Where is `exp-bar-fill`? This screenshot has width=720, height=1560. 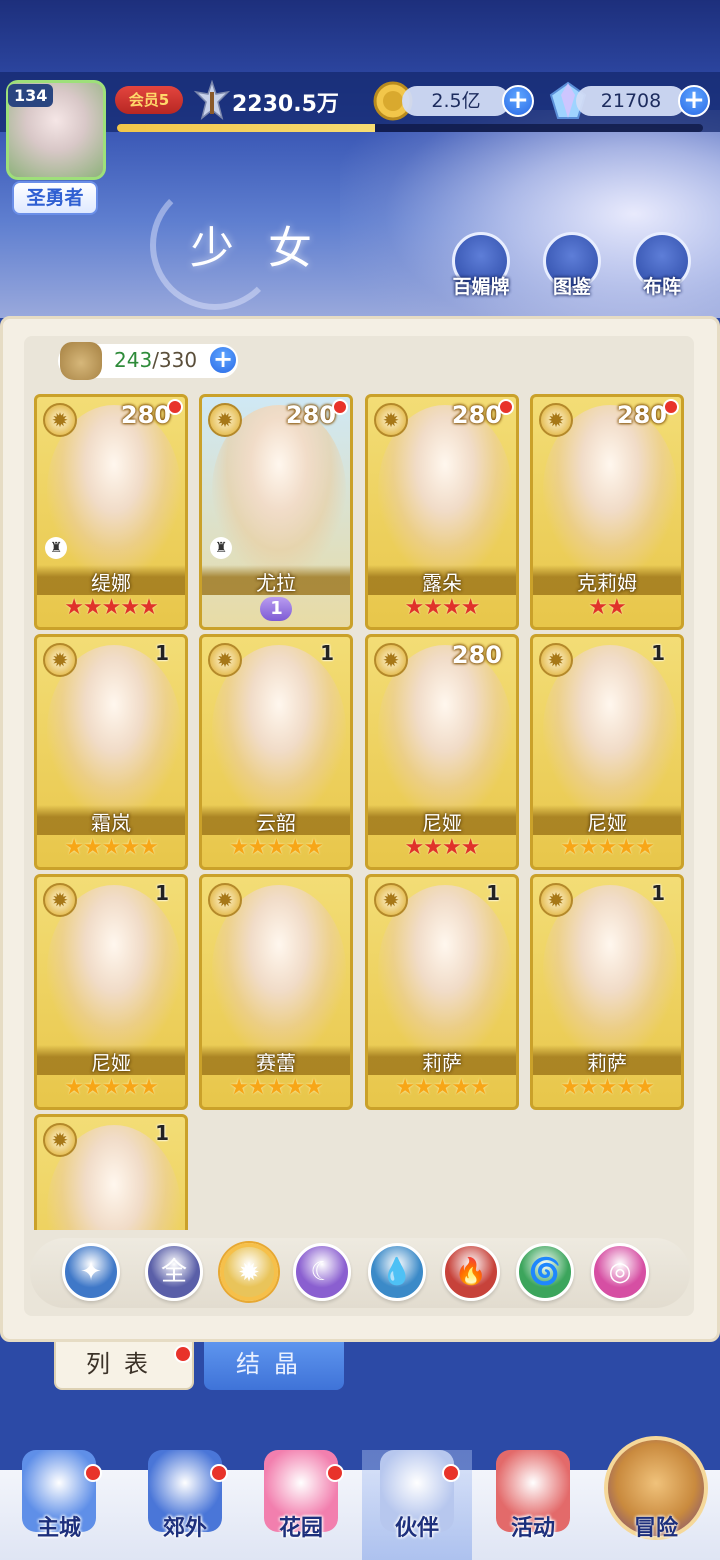
exp-bar-fill is located at coordinates (246, 128).